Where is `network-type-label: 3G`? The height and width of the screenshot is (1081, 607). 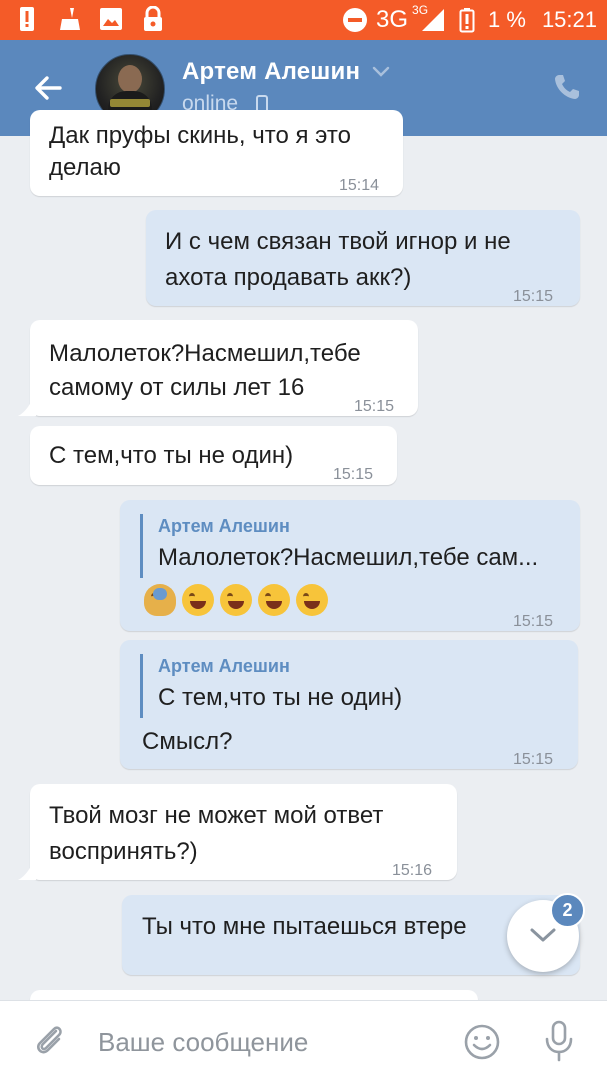
network-type-label: 3G is located at coordinates (392, 19).